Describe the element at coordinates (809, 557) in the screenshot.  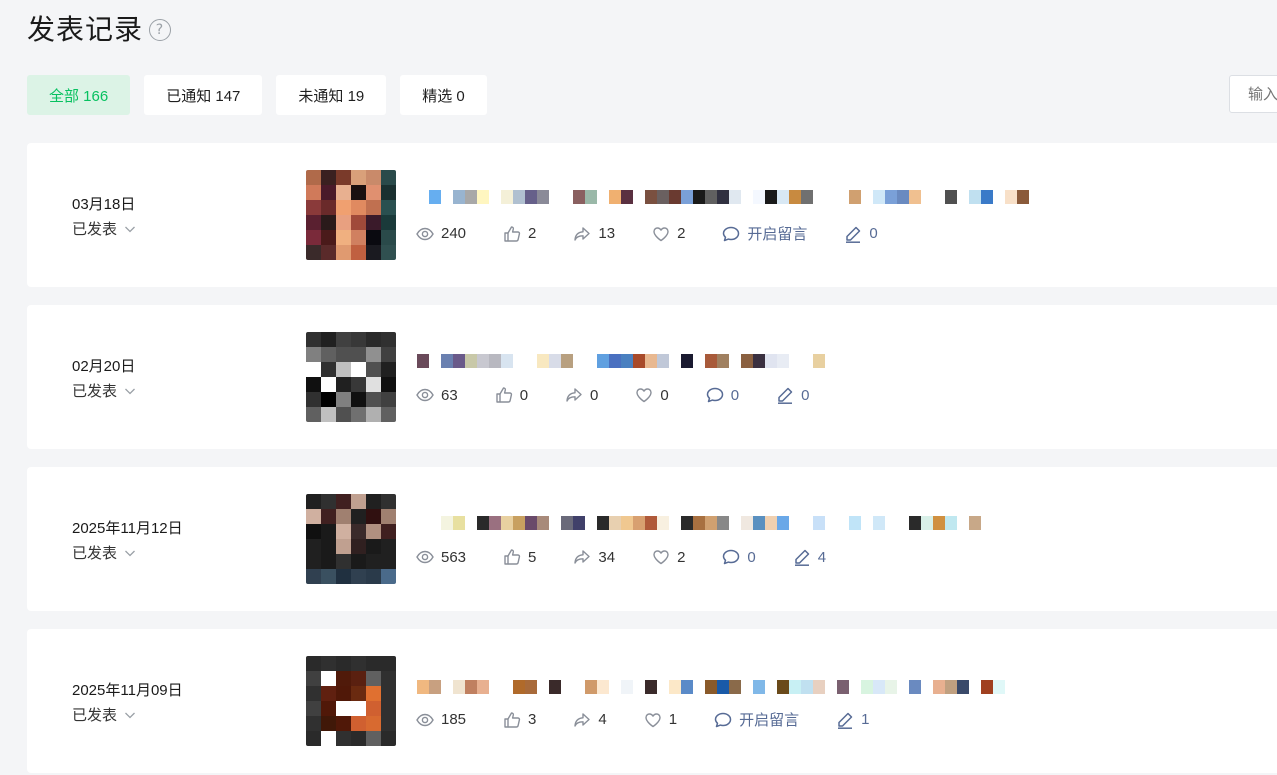
I see `note-link: 4` at that location.